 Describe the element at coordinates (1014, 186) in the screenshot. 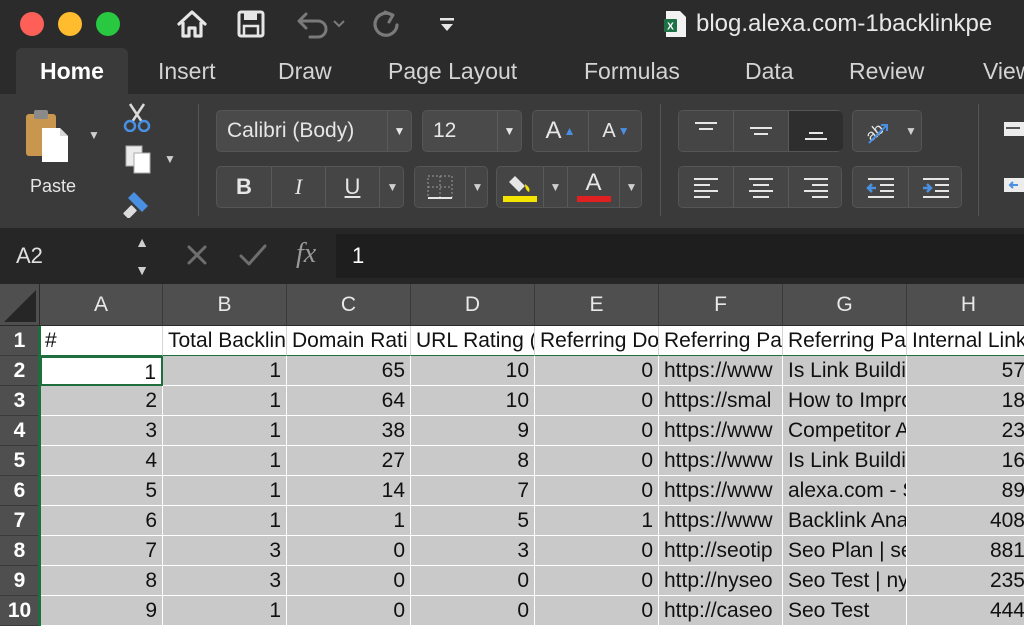

I see `merge-cells-icon` at that location.